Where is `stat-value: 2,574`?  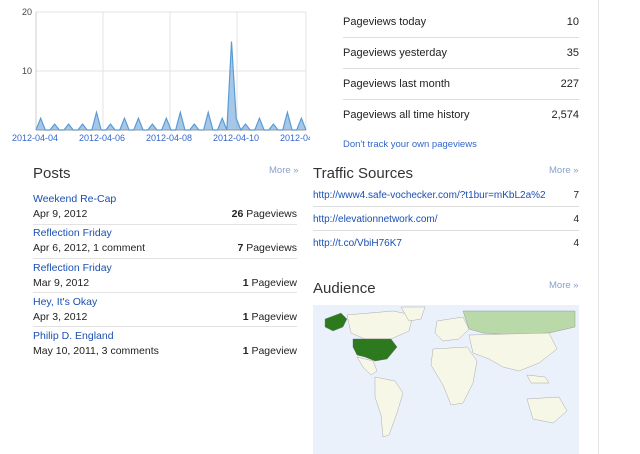 stat-value: 2,574 is located at coordinates (565, 115).